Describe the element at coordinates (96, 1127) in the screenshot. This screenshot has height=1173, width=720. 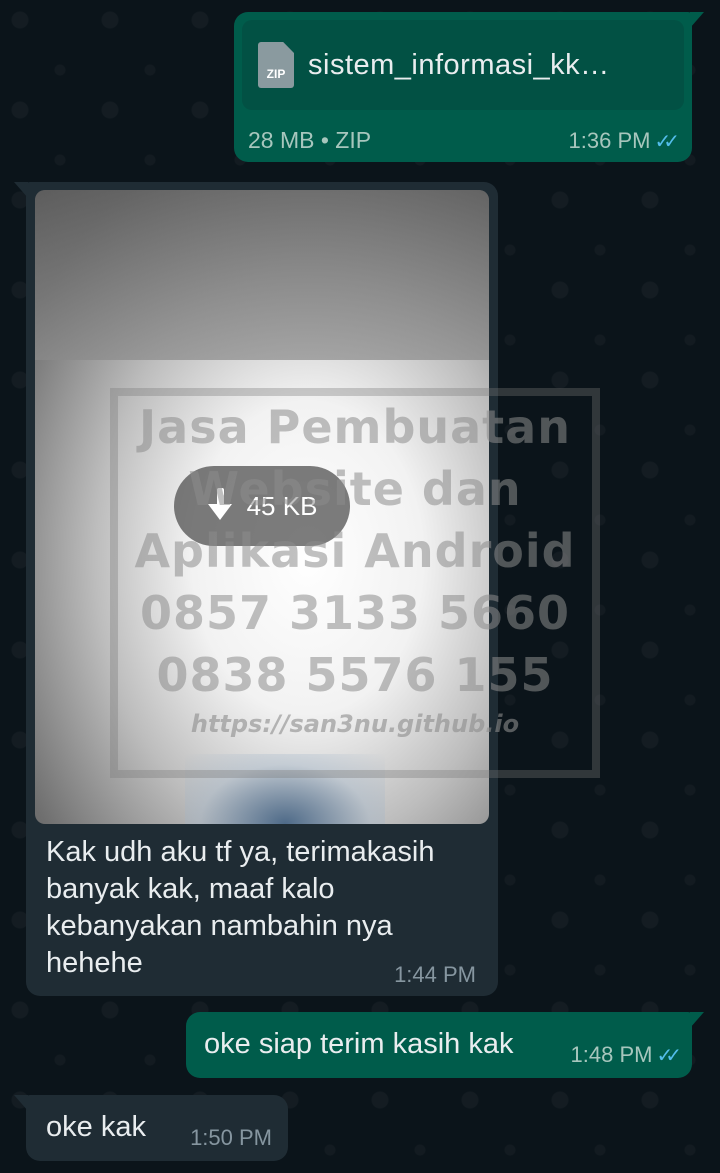
I see `message-text: oke kak` at that location.